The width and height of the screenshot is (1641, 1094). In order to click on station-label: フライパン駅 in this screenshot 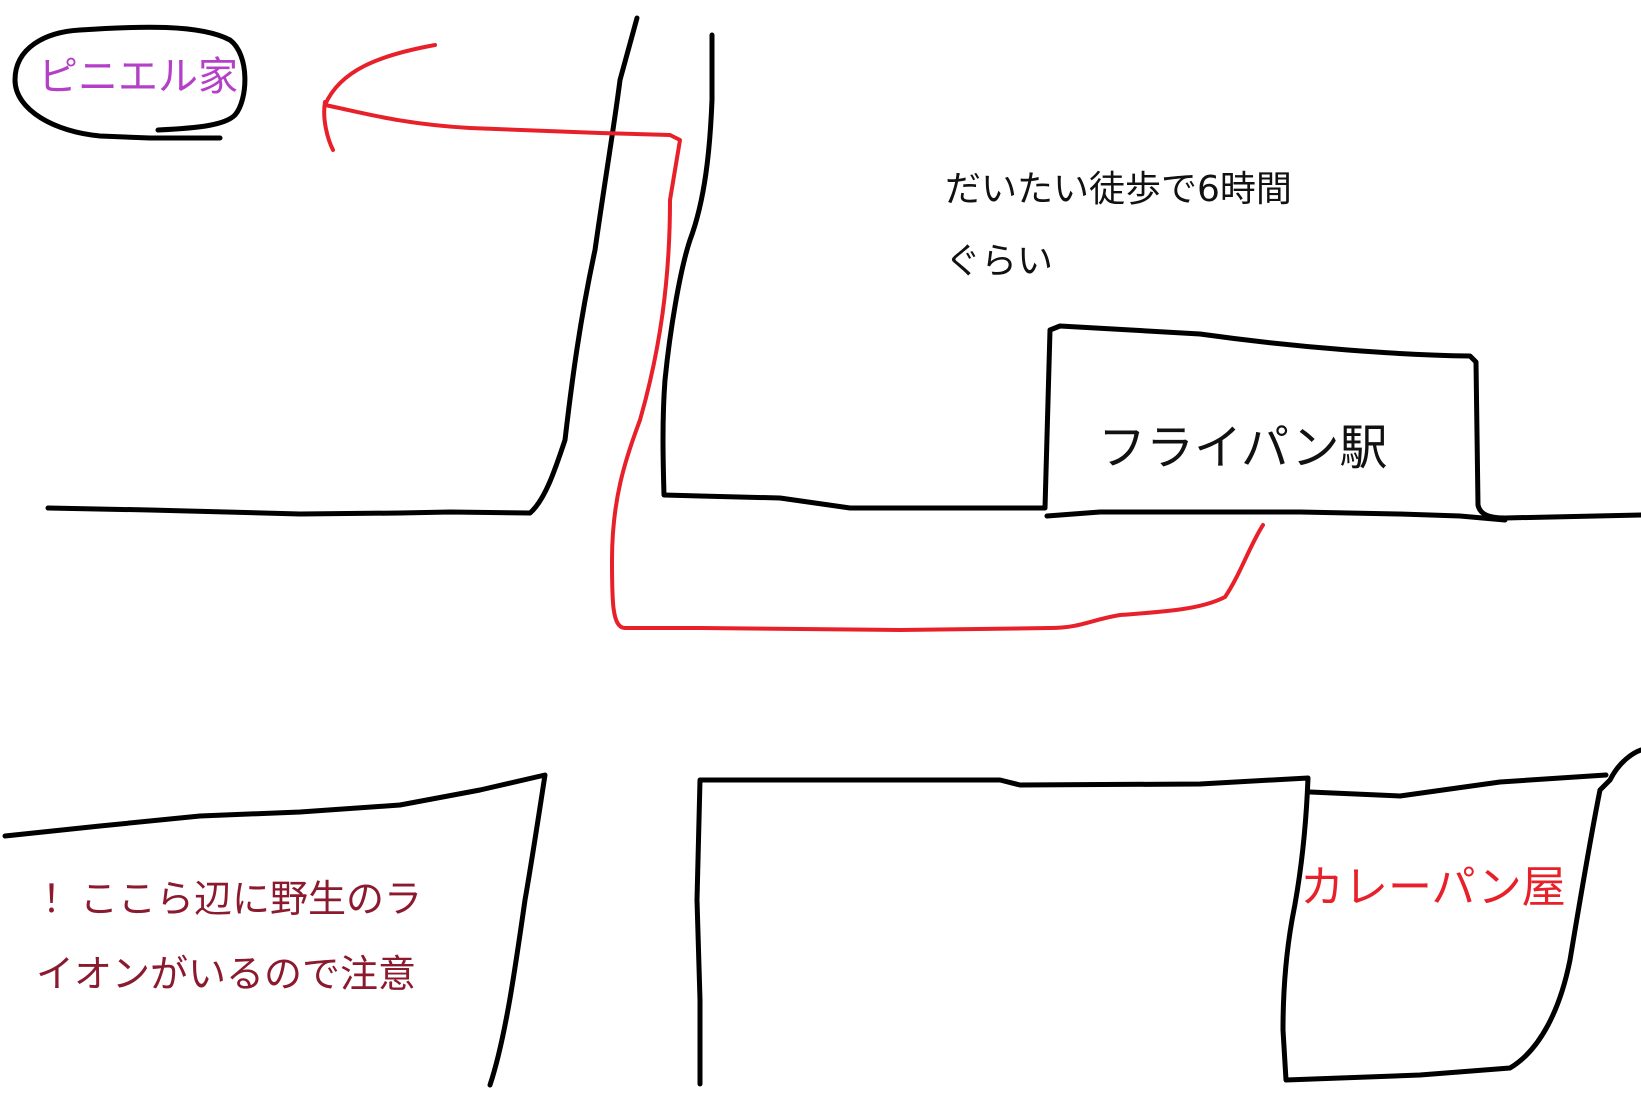, I will do `click(1243, 448)`.